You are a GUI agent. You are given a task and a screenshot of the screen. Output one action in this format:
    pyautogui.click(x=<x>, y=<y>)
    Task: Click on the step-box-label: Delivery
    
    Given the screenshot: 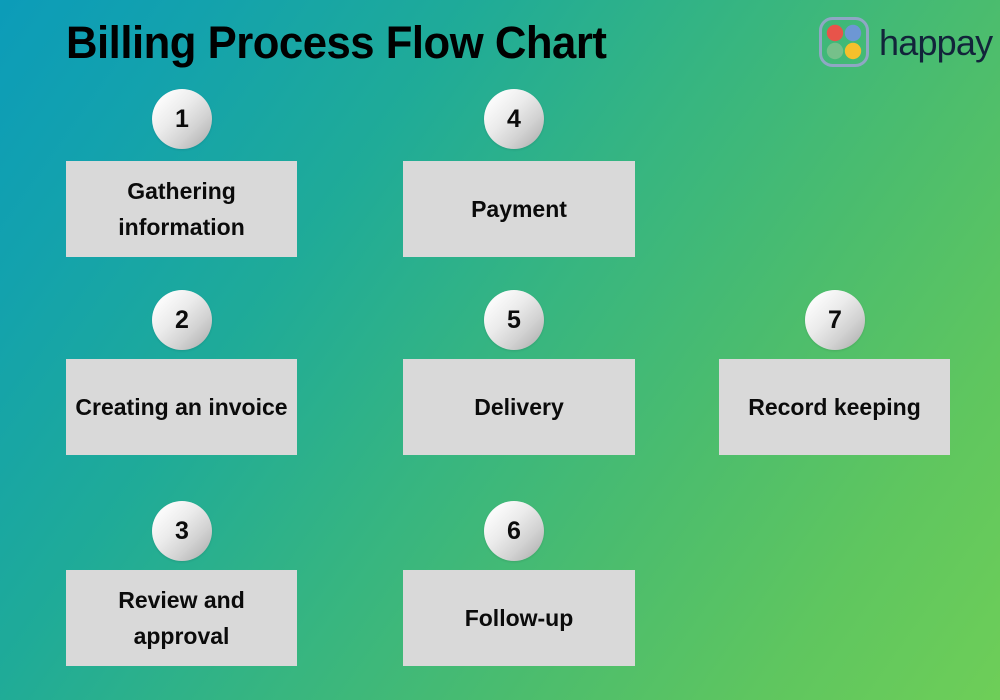 What is the action you would take?
    pyautogui.click(x=519, y=407)
    